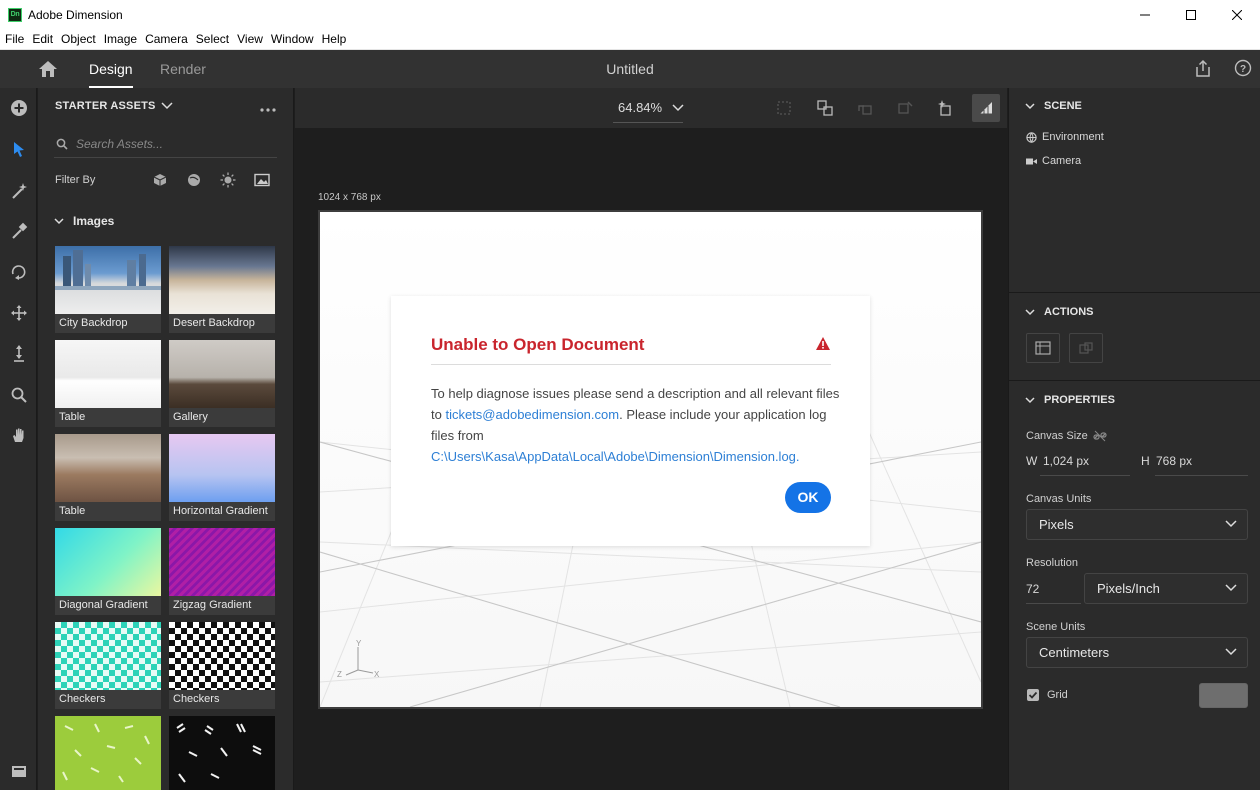 The height and width of the screenshot is (790, 1260). What do you see at coordinates (334, 39) in the screenshot?
I see `menu-help: Help` at bounding box center [334, 39].